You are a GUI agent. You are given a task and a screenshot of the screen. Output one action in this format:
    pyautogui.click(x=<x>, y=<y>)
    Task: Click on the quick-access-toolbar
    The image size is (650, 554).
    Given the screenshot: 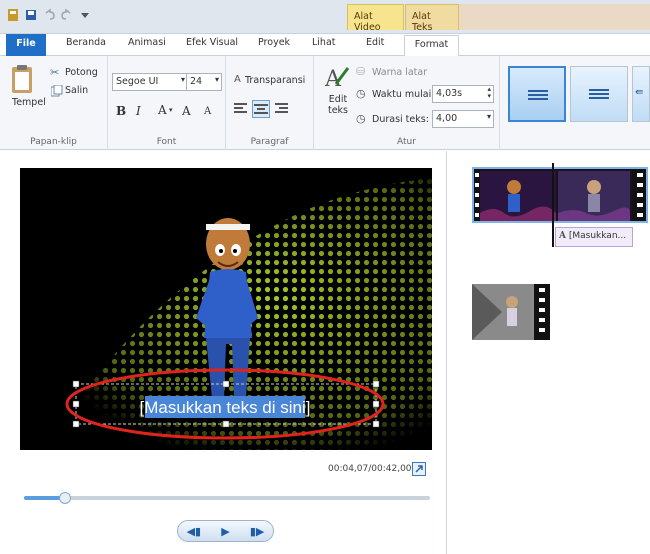 What is the action you would take?
    pyautogui.click(x=49, y=15)
    